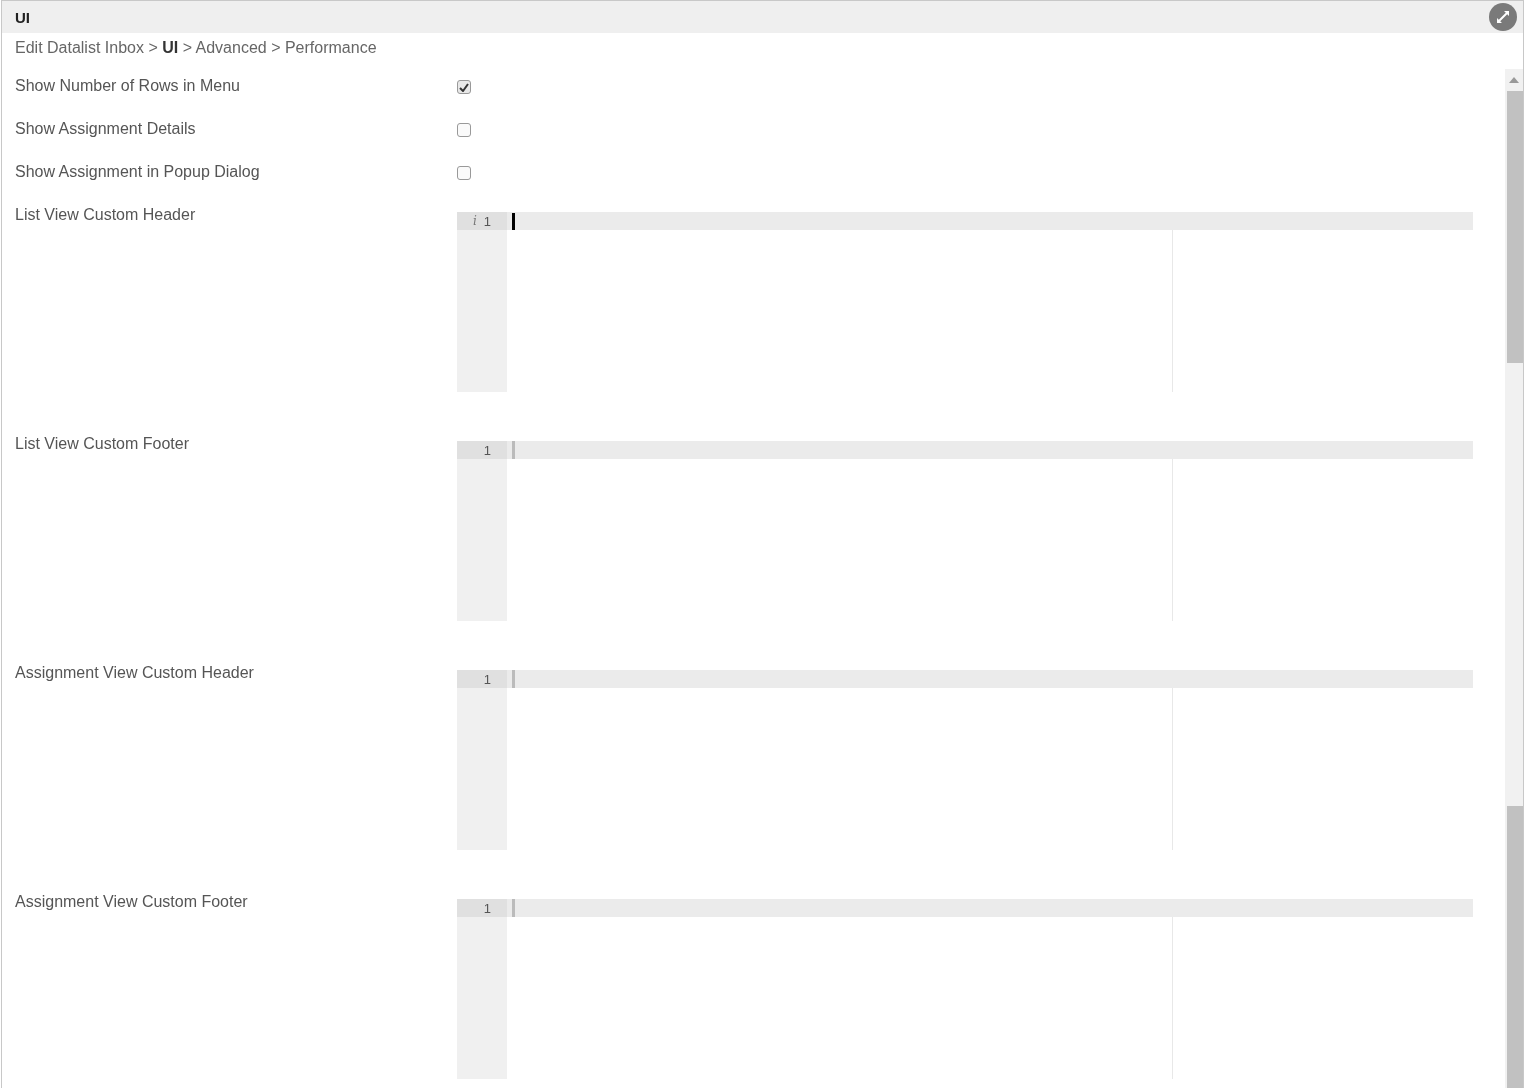 The image size is (1526, 1088). What do you see at coordinates (22, 17) in the screenshot?
I see `panel-title: UI` at bounding box center [22, 17].